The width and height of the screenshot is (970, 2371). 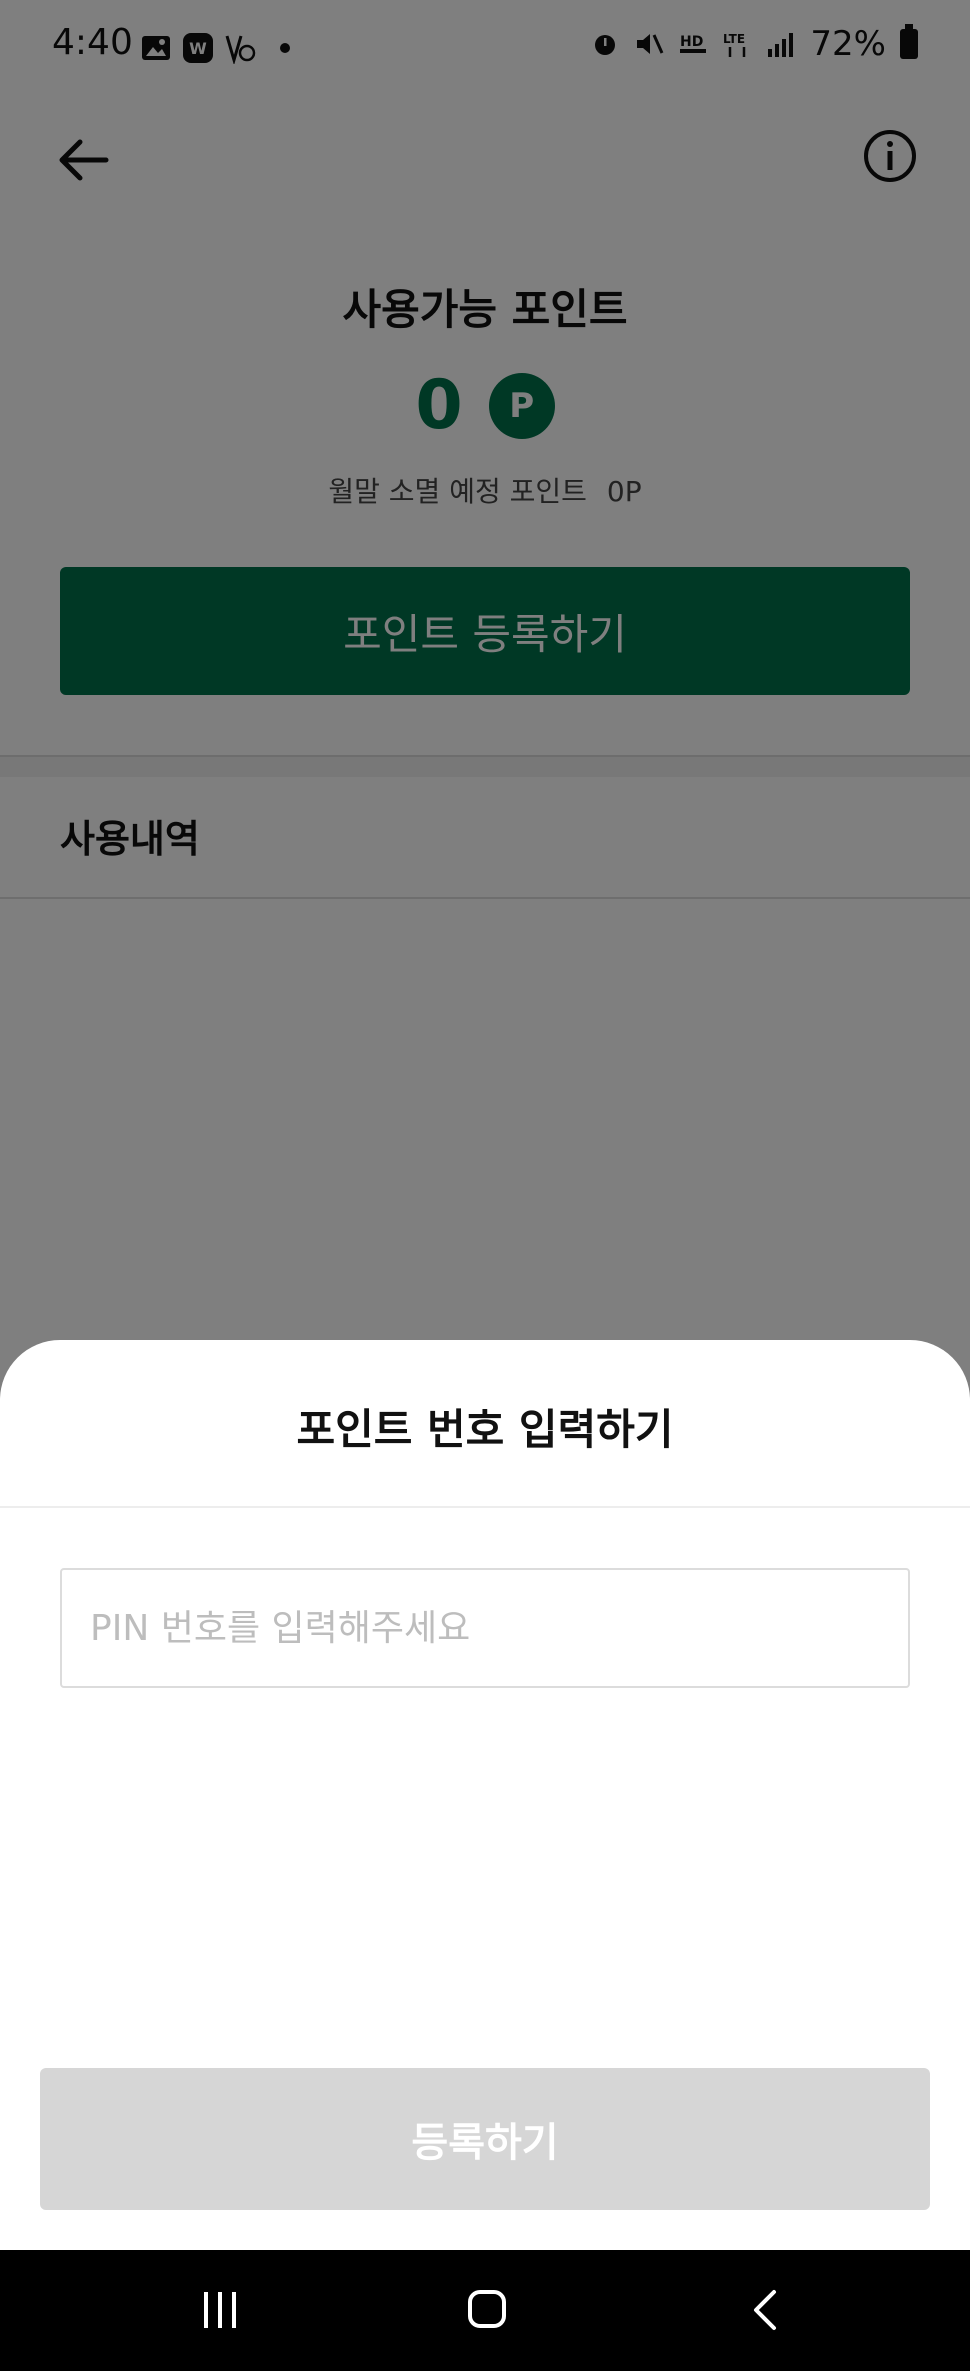 I want to click on pin-input, so click(x=485, y=1628).